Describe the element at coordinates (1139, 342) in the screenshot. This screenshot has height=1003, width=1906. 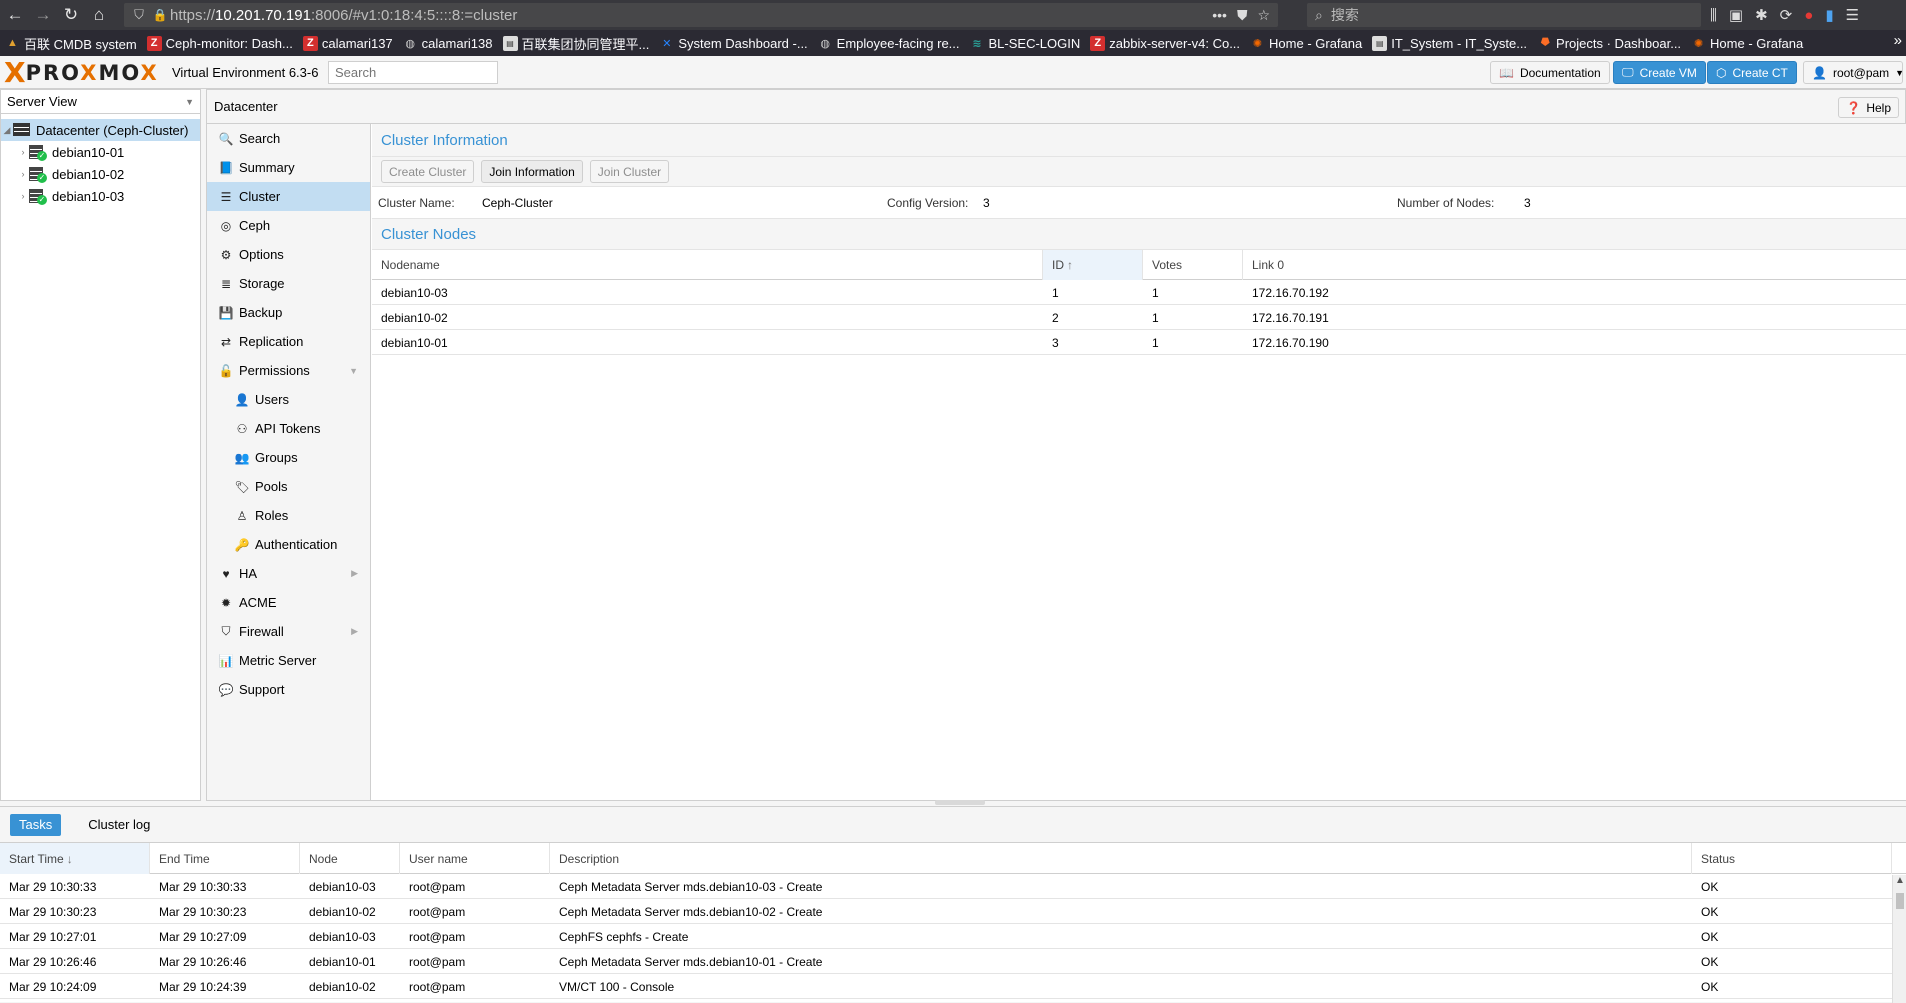
I see `table-row: debian10-01 3 1 172.16.70.190` at that location.